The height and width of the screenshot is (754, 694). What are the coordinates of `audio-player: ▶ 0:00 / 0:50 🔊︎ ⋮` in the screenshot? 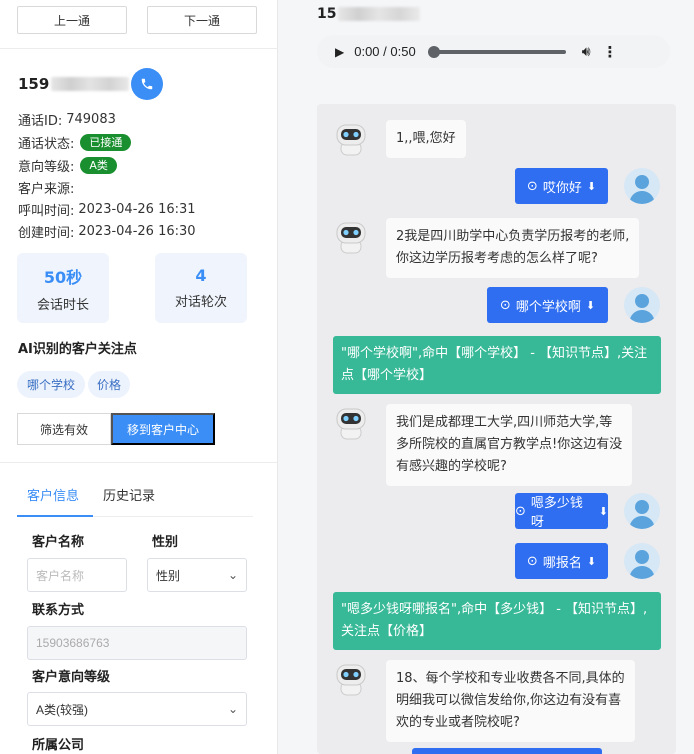 It's located at (493, 51).